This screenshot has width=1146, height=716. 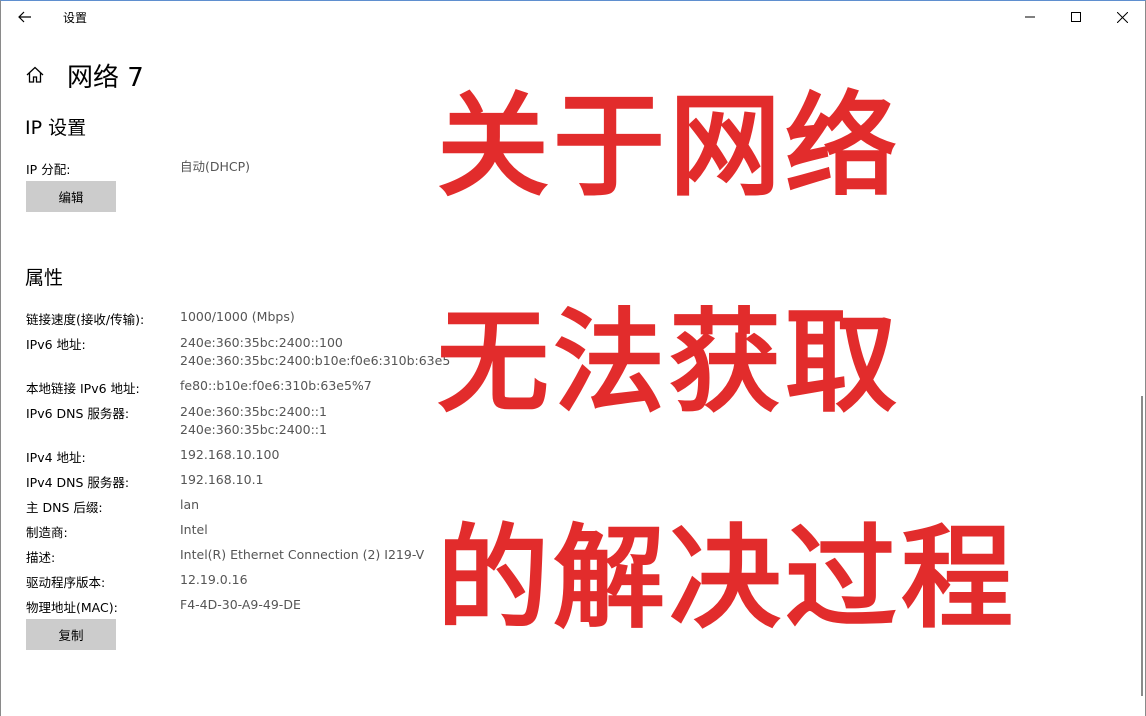 I want to click on ip-assignment-value: 自动(DHCP), so click(x=215, y=166).